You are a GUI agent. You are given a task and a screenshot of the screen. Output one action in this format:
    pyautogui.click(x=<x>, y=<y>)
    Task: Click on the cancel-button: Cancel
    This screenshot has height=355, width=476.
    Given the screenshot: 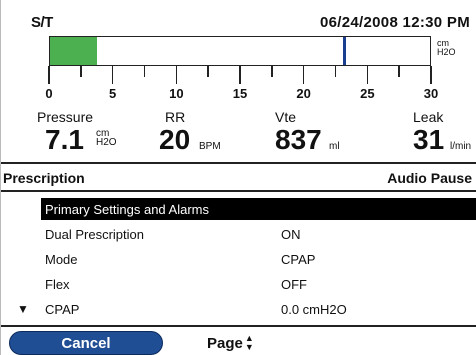 What is the action you would take?
    pyautogui.click(x=86, y=343)
    